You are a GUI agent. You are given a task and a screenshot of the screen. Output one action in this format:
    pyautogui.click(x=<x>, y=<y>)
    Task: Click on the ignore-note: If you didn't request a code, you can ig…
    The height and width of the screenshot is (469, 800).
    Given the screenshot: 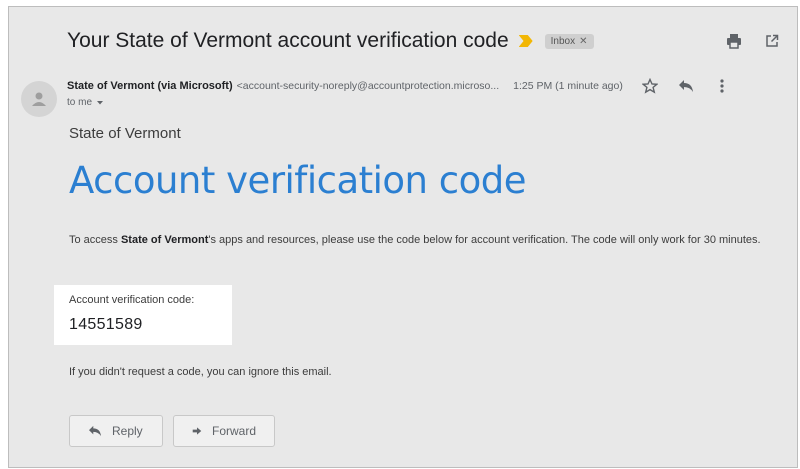 What is the action you would take?
    pyautogui.click(x=200, y=372)
    